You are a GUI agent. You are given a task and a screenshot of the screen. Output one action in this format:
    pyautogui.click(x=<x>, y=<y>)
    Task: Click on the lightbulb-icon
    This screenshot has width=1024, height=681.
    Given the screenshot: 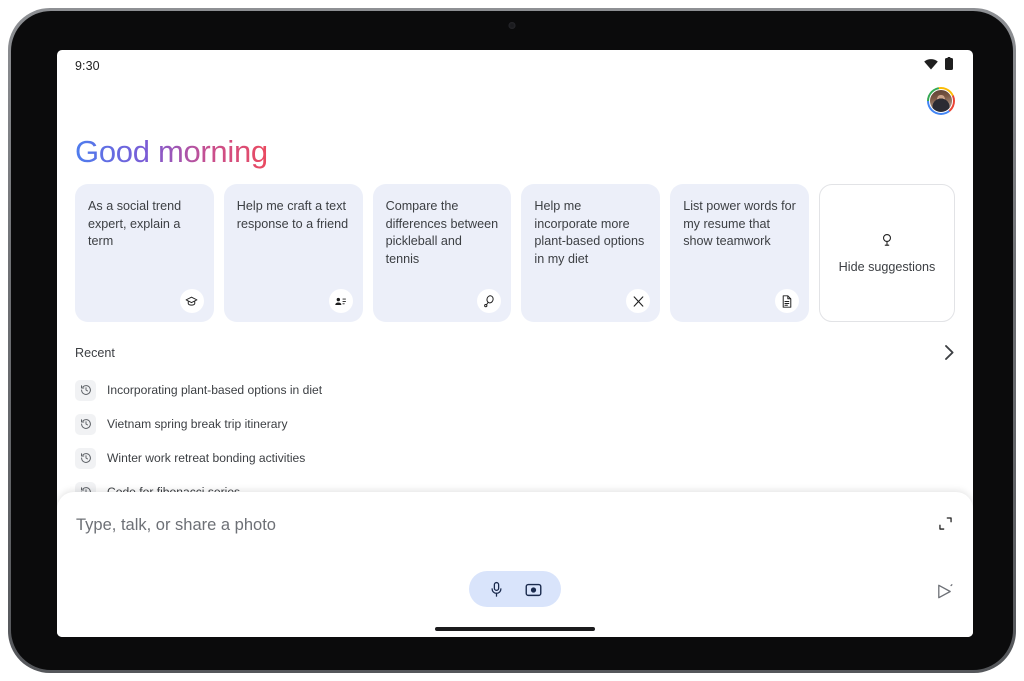 What is the action you would take?
    pyautogui.click(x=887, y=242)
    